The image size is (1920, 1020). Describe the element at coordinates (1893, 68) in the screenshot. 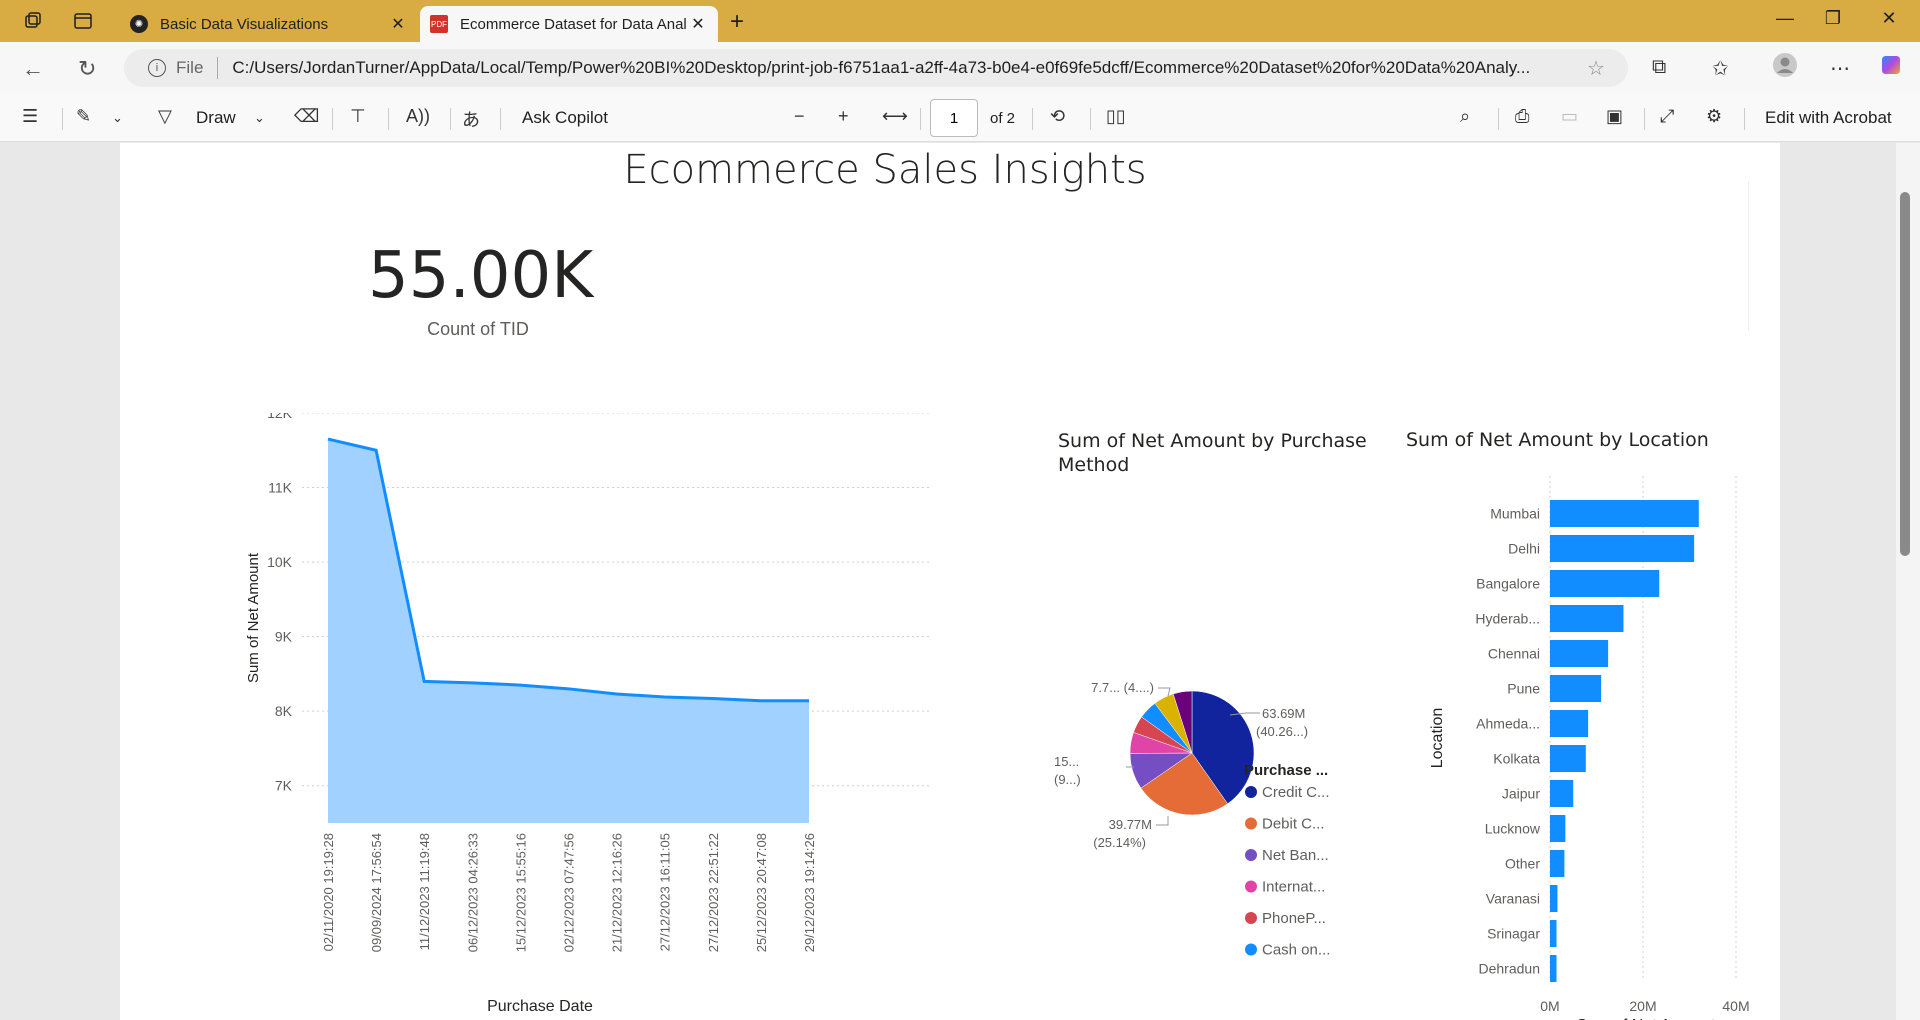

I see `copilot-icon` at that location.